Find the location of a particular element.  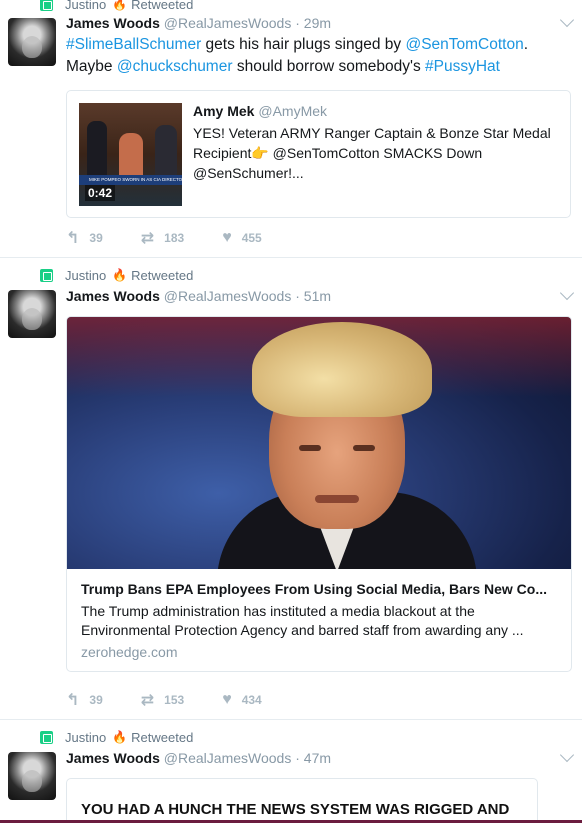

tweet-actions: ↰ 39 ⇄ 183 ♥ 455 is located at coordinates (183, 238).